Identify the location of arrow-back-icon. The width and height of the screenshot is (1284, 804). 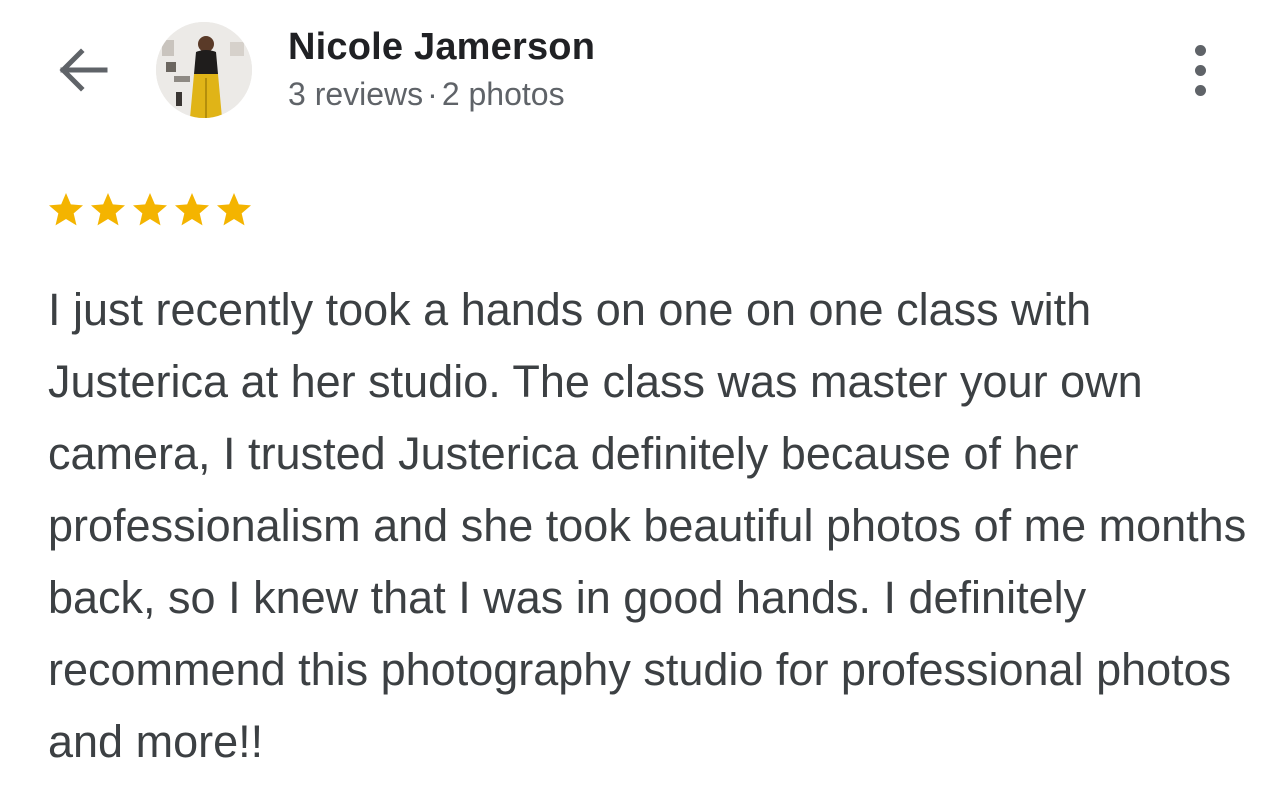
(83, 72).